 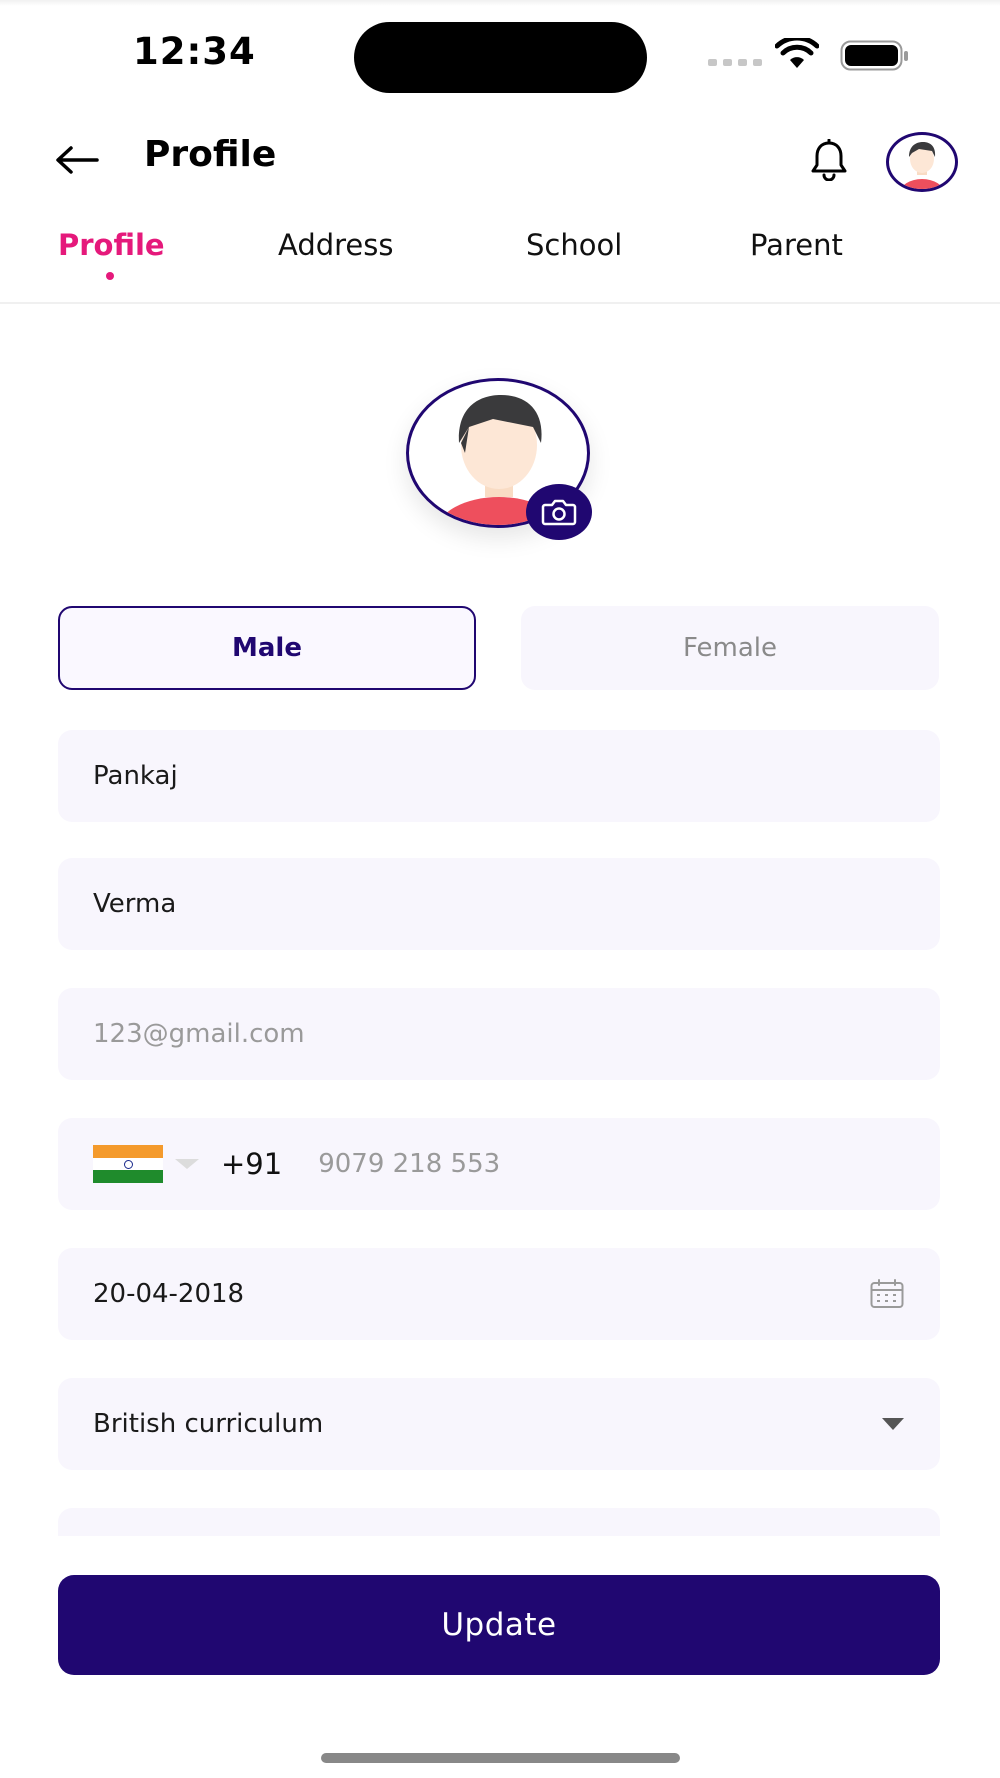 What do you see at coordinates (210, 154) in the screenshot?
I see `page-title: Profile` at bounding box center [210, 154].